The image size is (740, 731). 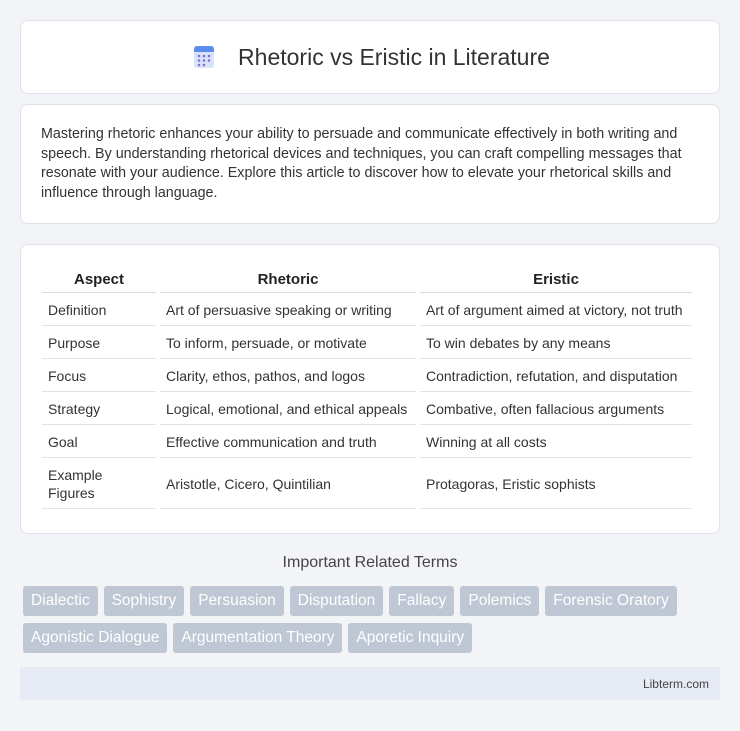 What do you see at coordinates (99, 484) in the screenshot?
I see `aspect-cell: Example Figures` at bounding box center [99, 484].